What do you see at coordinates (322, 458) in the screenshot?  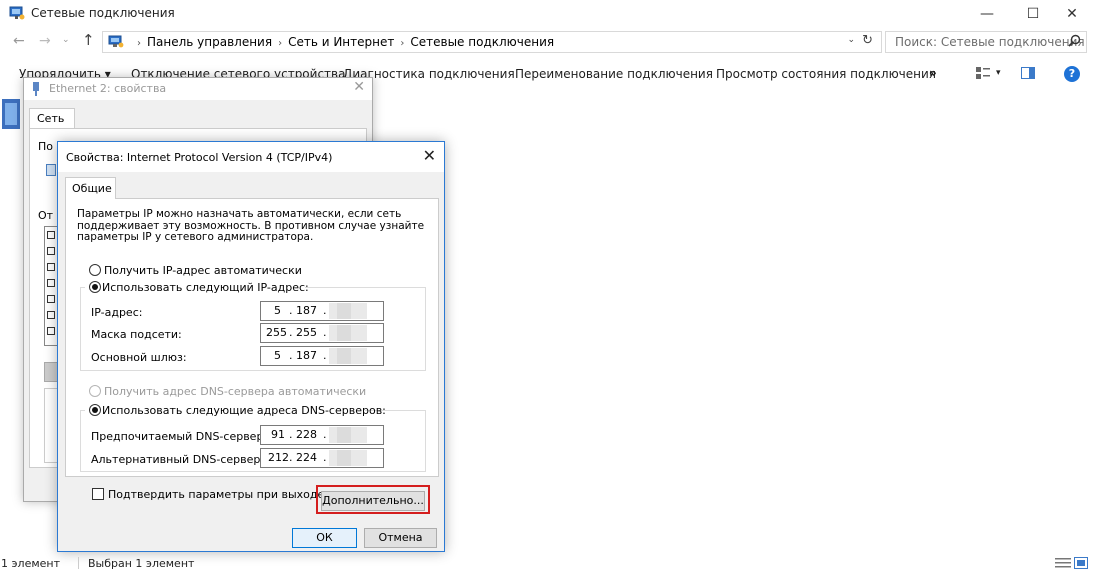 I see `alternate-dns-field: 212 . 224 .` at bounding box center [322, 458].